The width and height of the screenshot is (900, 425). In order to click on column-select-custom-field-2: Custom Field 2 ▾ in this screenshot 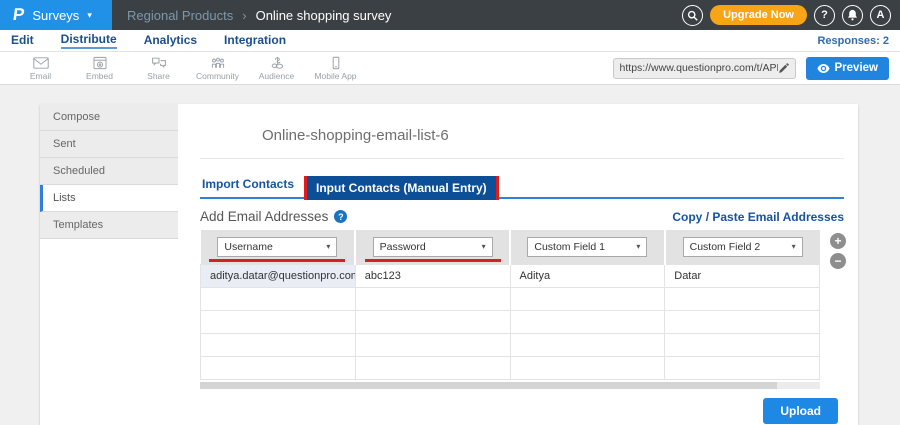, I will do `click(742, 246)`.